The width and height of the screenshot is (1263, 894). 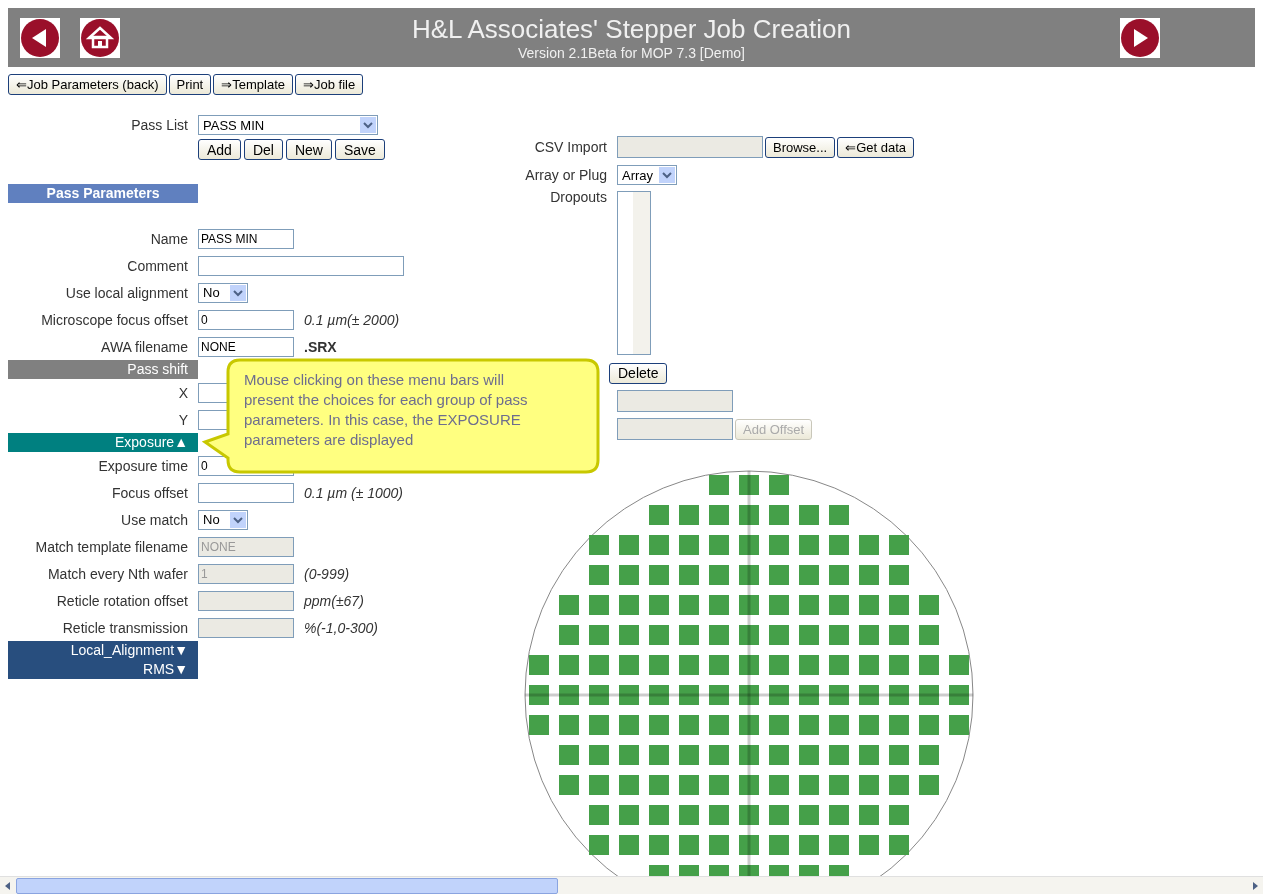 What do you see at coordinates (246, 238) in the screenshot?
I see `input-field: PASS MIN` at bounding box center [246, 238].